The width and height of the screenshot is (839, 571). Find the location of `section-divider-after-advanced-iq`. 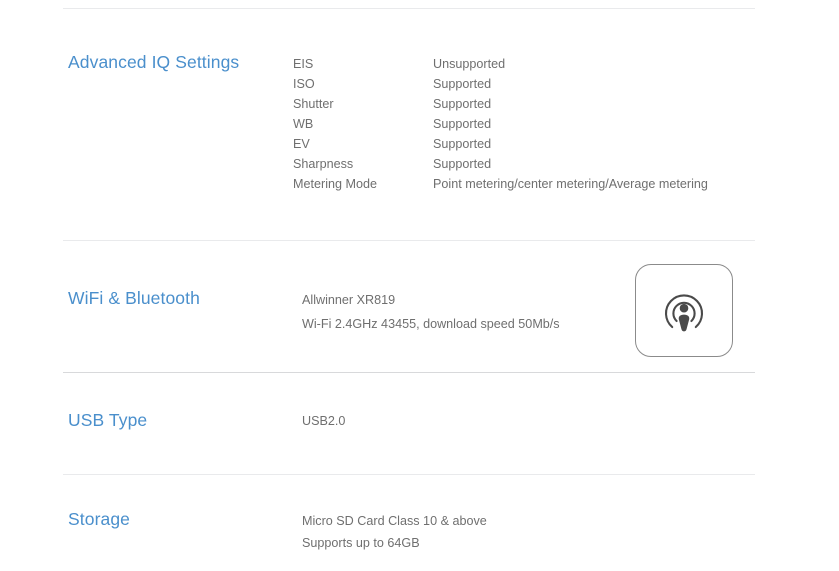

section-divider-after-advanced-iq is located at coordinates (409, 240).